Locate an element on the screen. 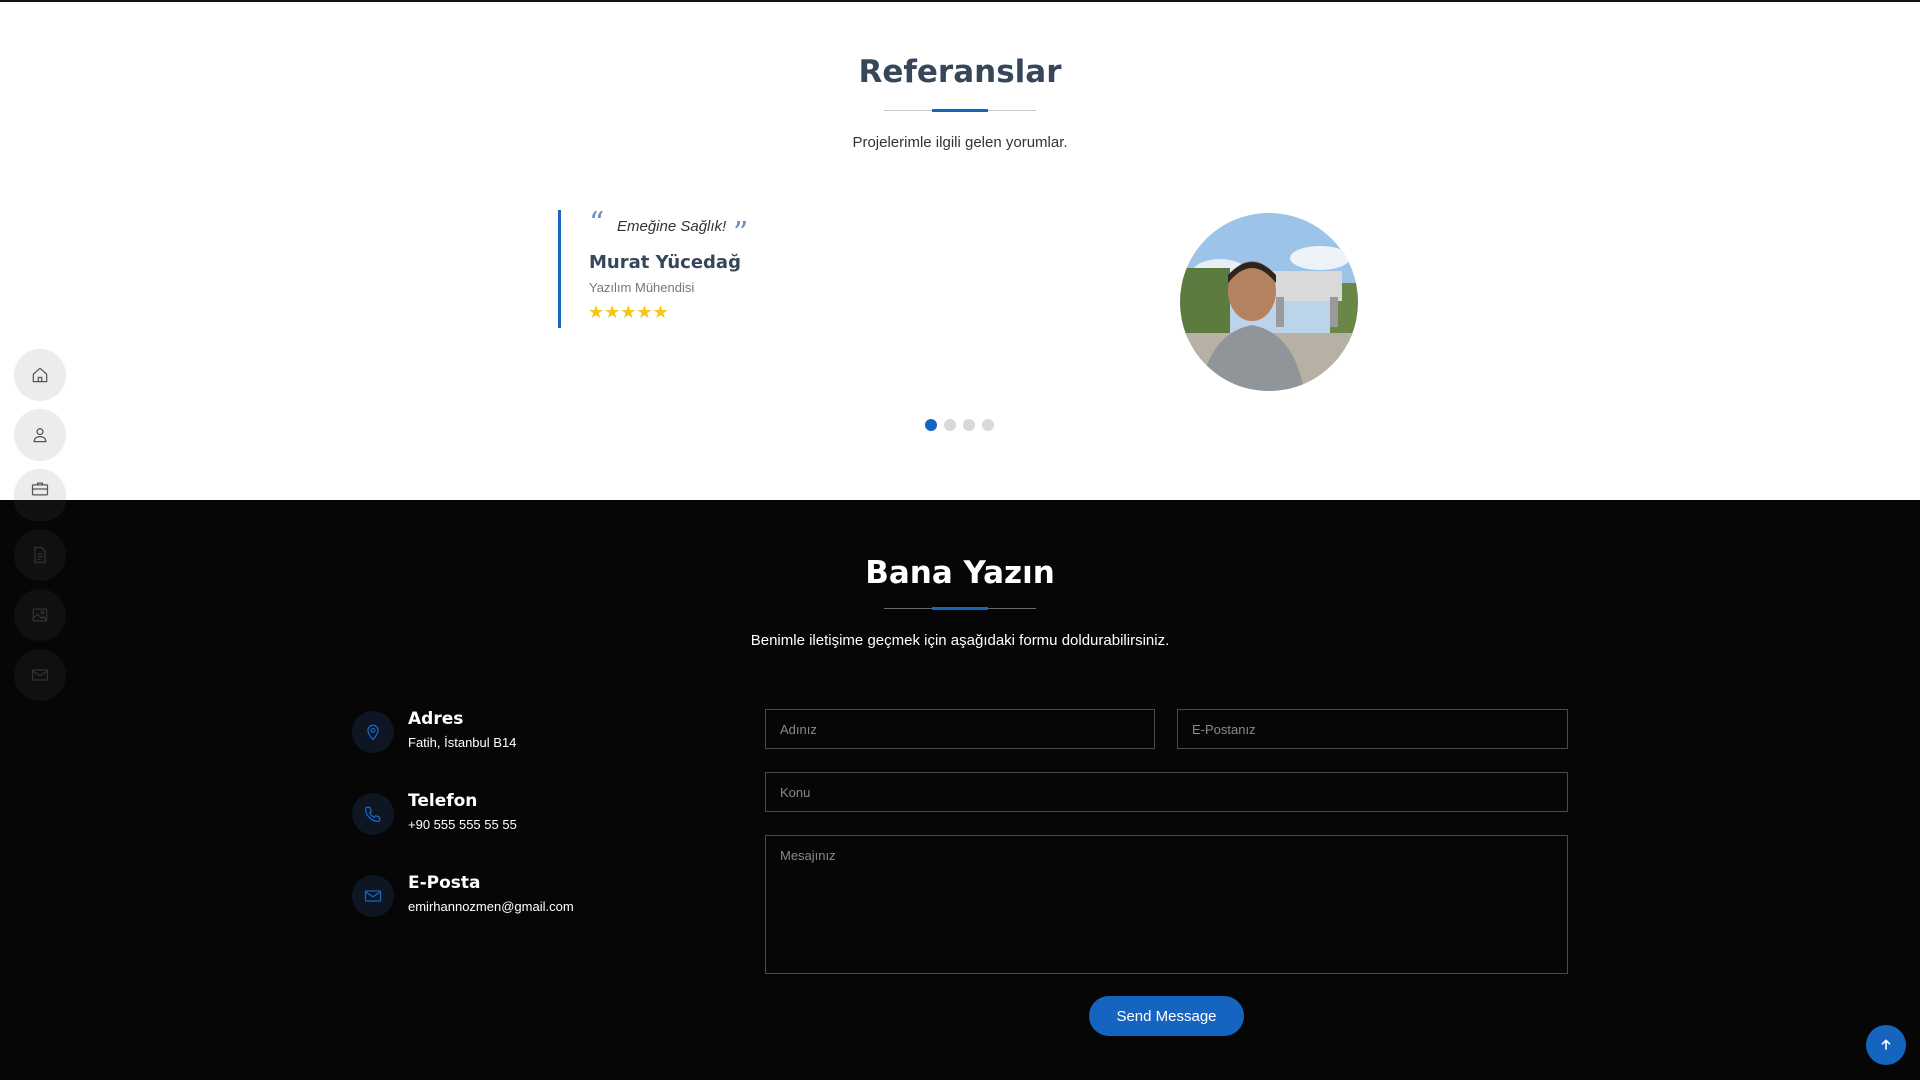 The image size is (1920, 1080). image-icon is located at coordinates (40, 615).